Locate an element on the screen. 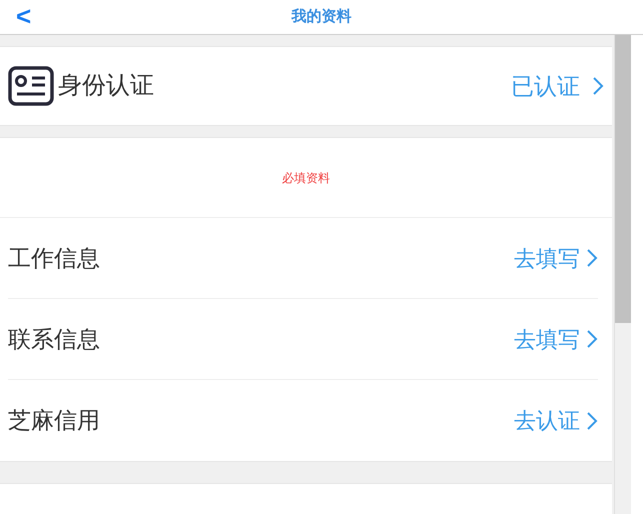 The width and height of the screenshot is (643, 514). info-row: 联系信息 去填写 is located at coordinates (303, 339).